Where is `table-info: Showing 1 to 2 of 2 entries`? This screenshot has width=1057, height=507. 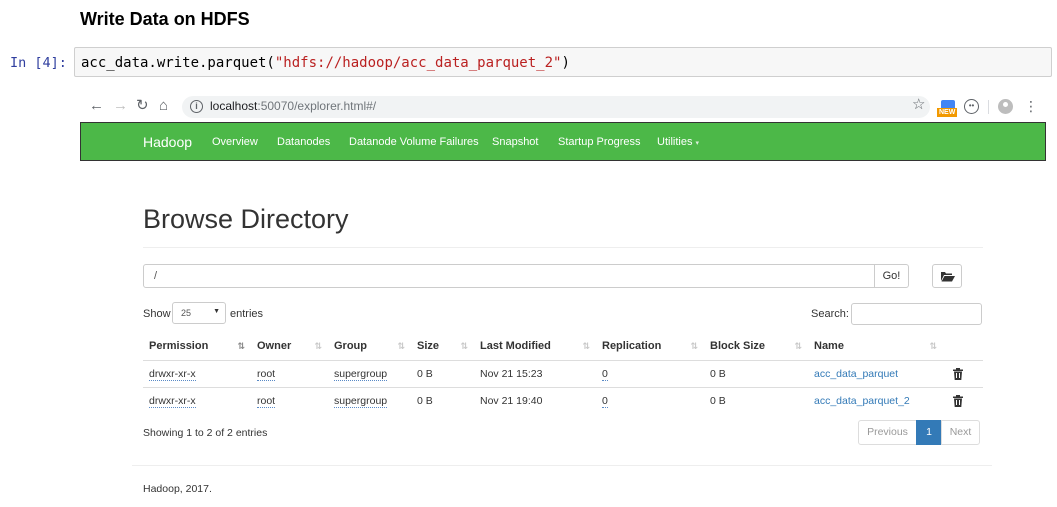
table-info: Showing 1 to 2 of 2 entries is located at coordinates (205, 433).